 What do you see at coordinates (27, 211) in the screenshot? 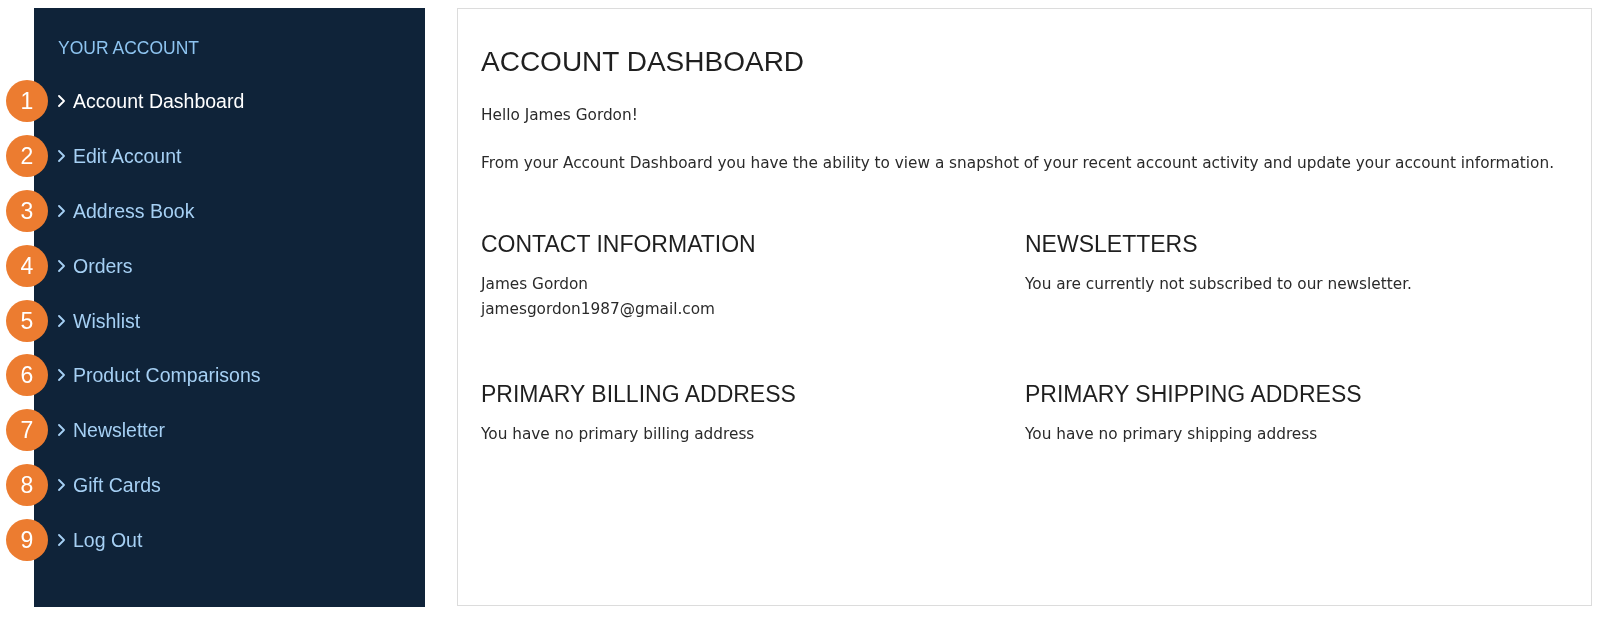
I see `number-badge: 3` at bounding box center [27, 211].